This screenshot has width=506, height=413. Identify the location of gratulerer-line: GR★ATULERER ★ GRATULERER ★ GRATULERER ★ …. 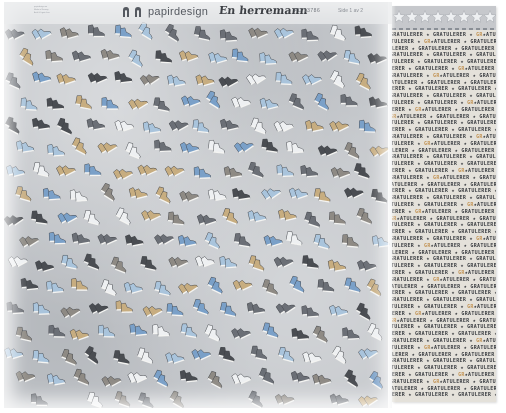
(444, 117).